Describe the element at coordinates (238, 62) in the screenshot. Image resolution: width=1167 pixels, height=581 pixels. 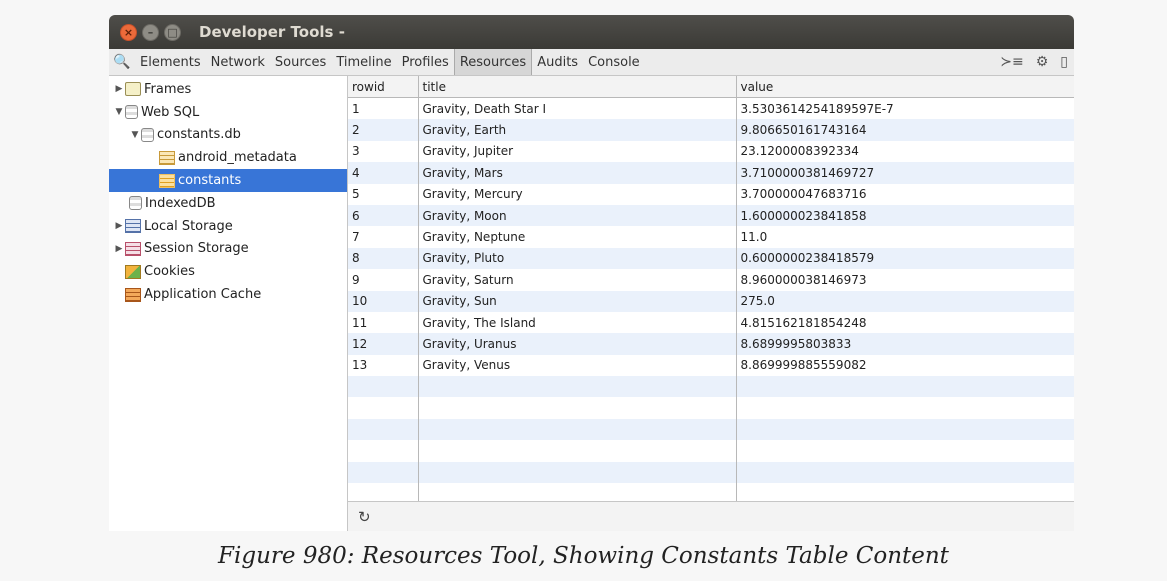
I see `tab-network: Network` at that location.